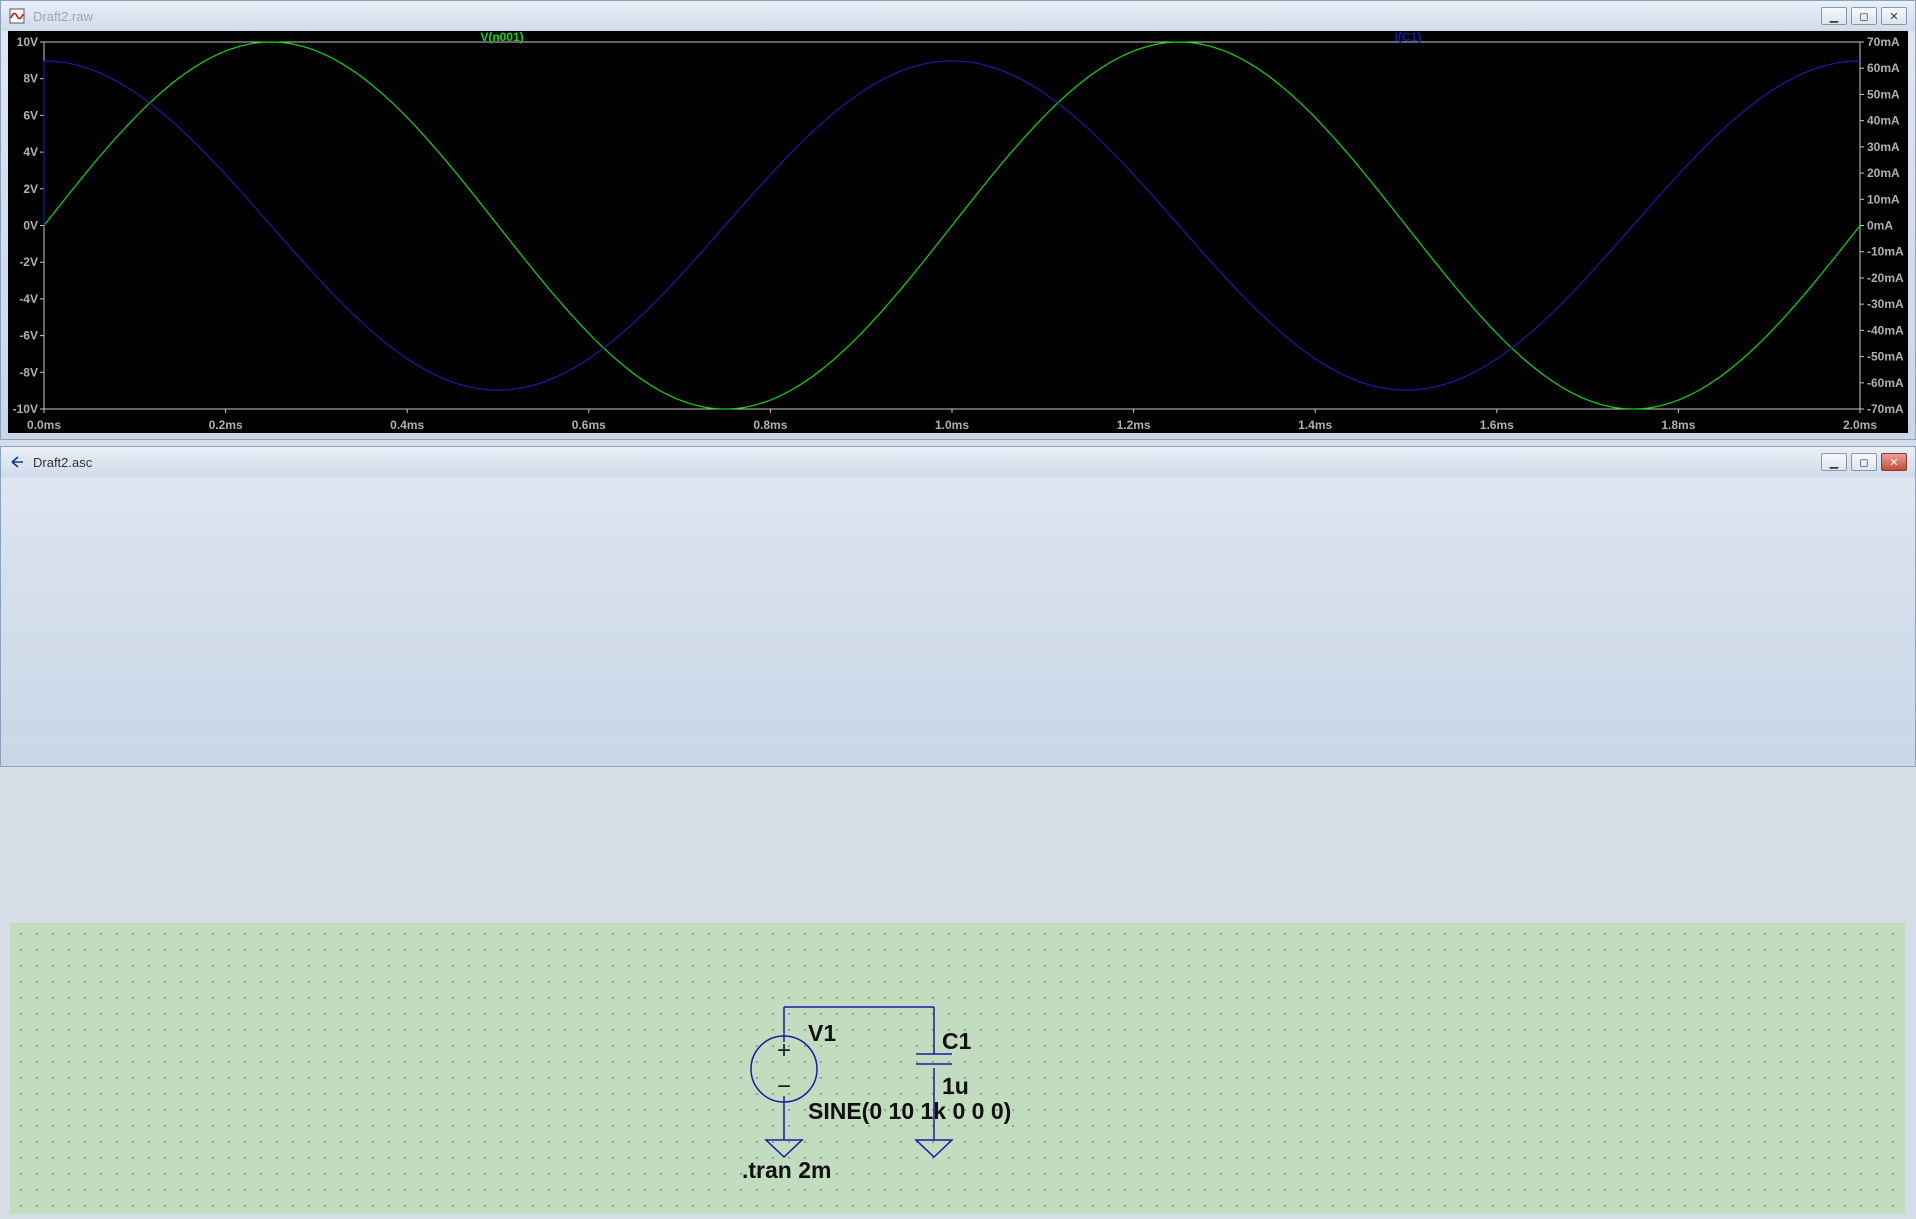 The width and height of the screenshot is (1916, 1219). Describe the element at coordinates (501, 37) in the screenshot. I see `legend-label-v-n001-: V(n001)` at that location.